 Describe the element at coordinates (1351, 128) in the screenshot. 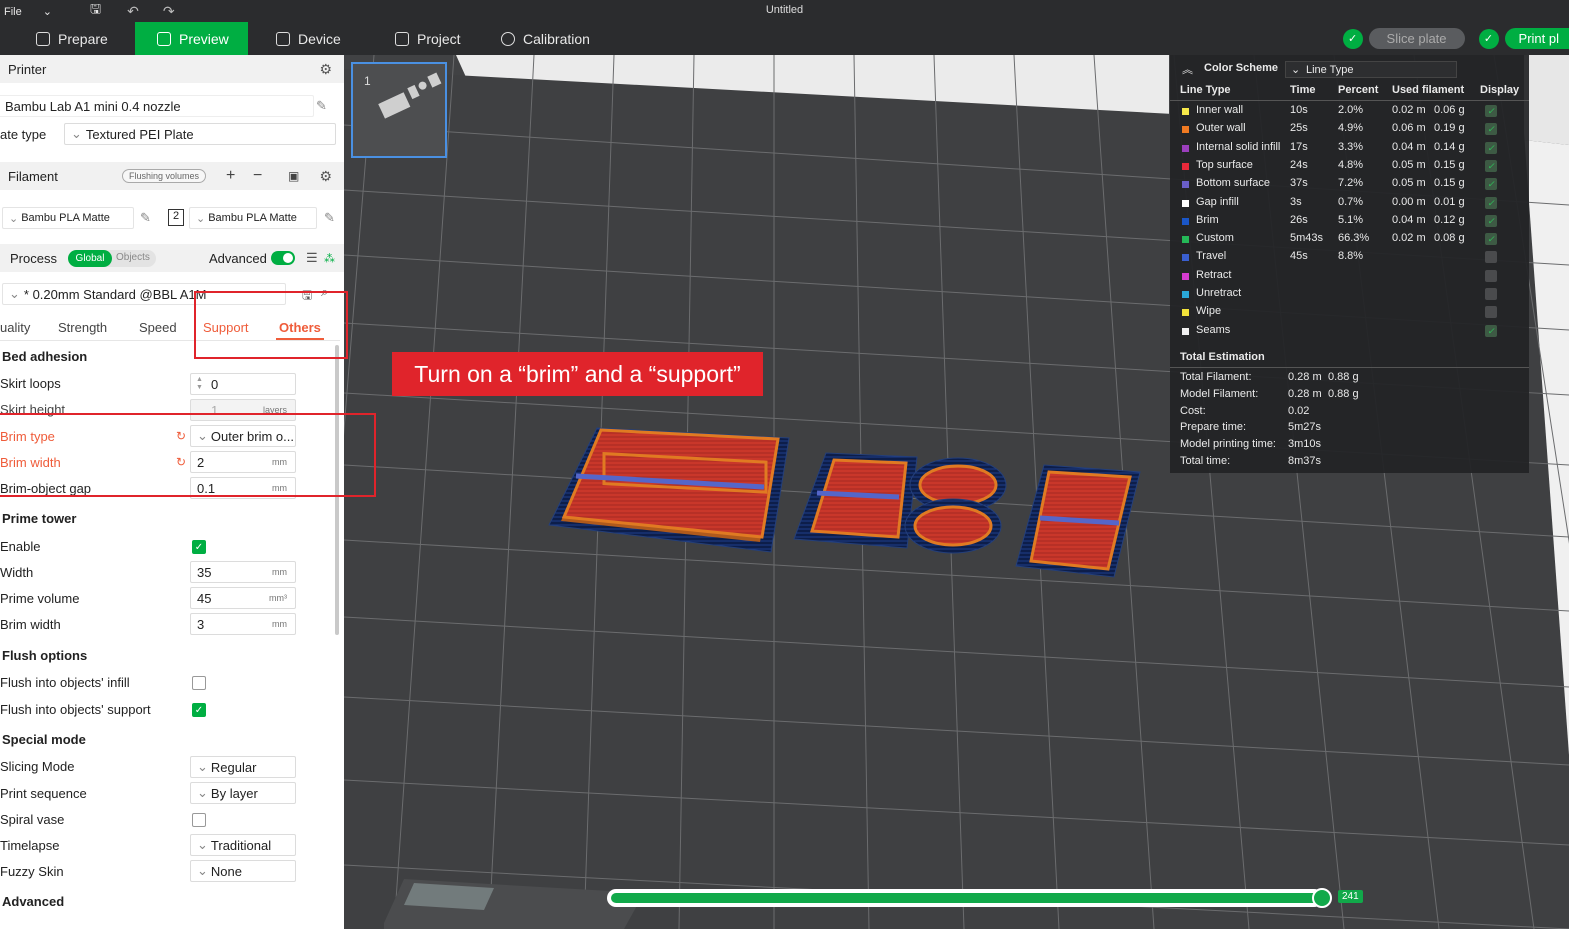

I see `legend-percent: 4.9%` at that location.